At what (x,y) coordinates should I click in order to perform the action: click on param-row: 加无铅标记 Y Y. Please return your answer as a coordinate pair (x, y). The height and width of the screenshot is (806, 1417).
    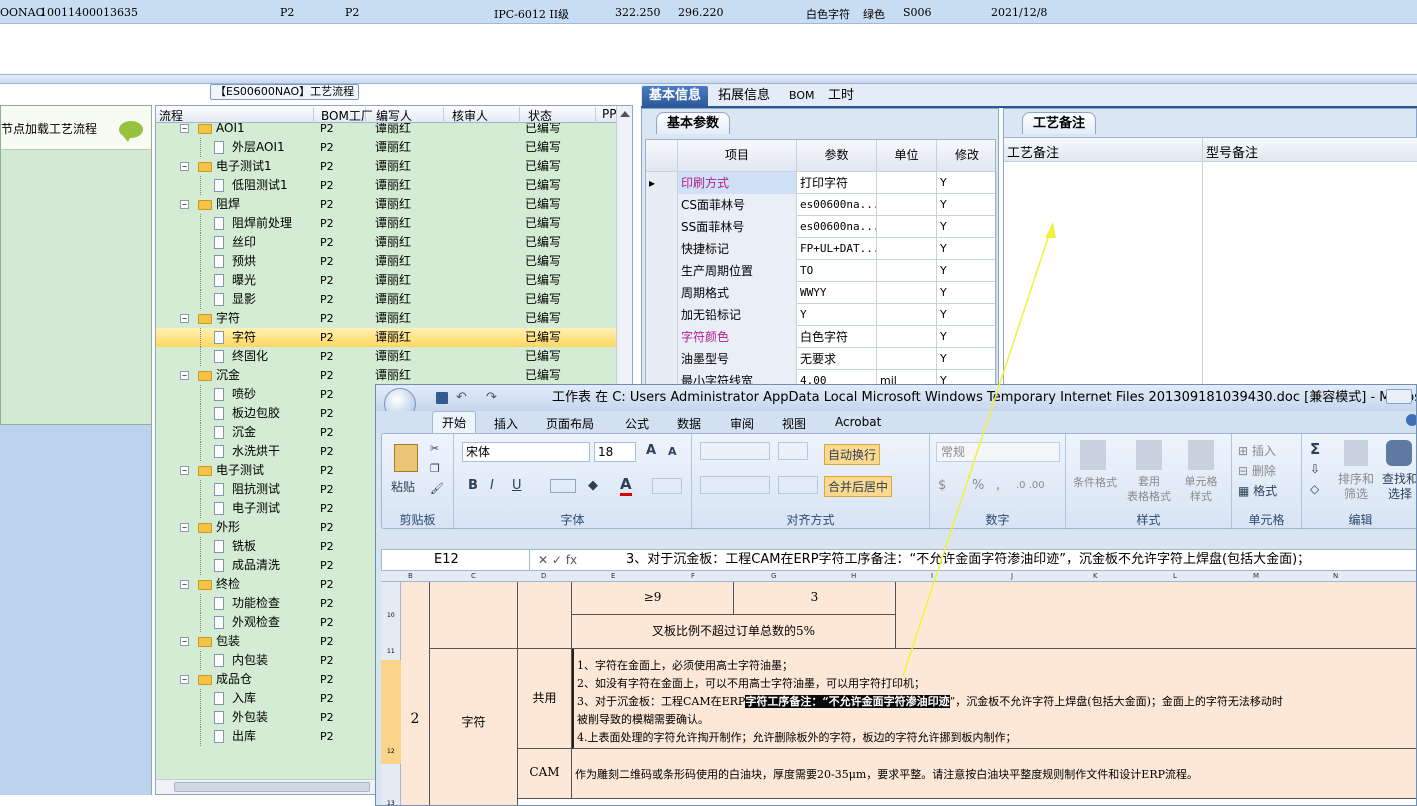
    Looking at the image, I should click on (821, 315).